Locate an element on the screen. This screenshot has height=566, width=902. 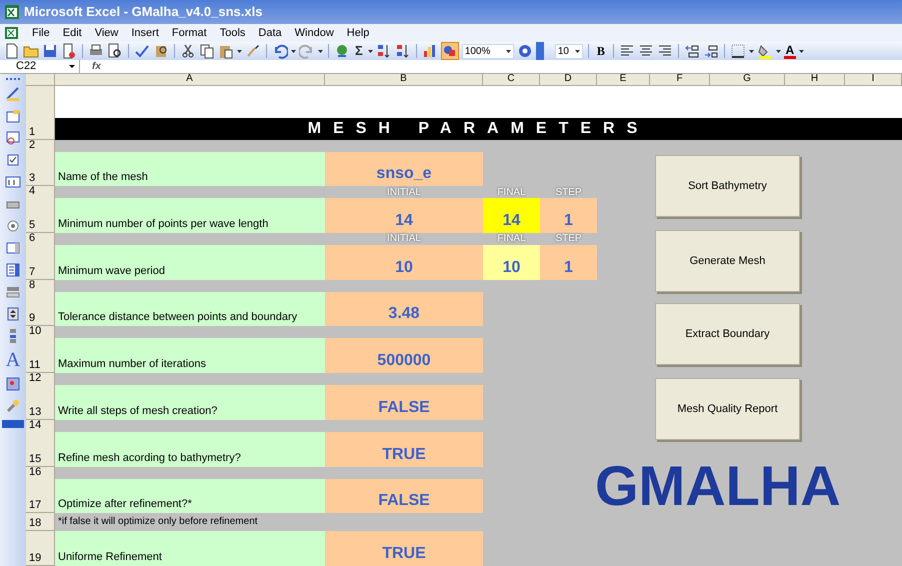
row-header: 18 is located at coordinates (40, 522).